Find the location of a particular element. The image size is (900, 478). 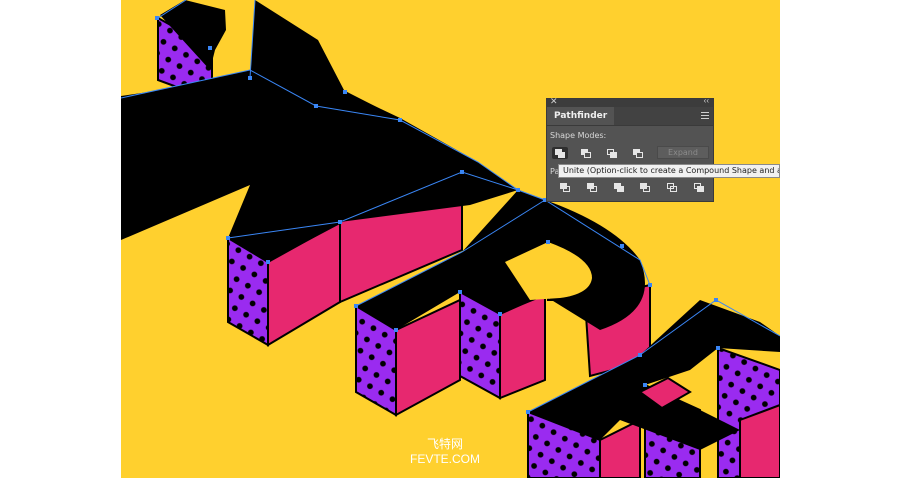

crop-button is located at coordinates (645, 187).